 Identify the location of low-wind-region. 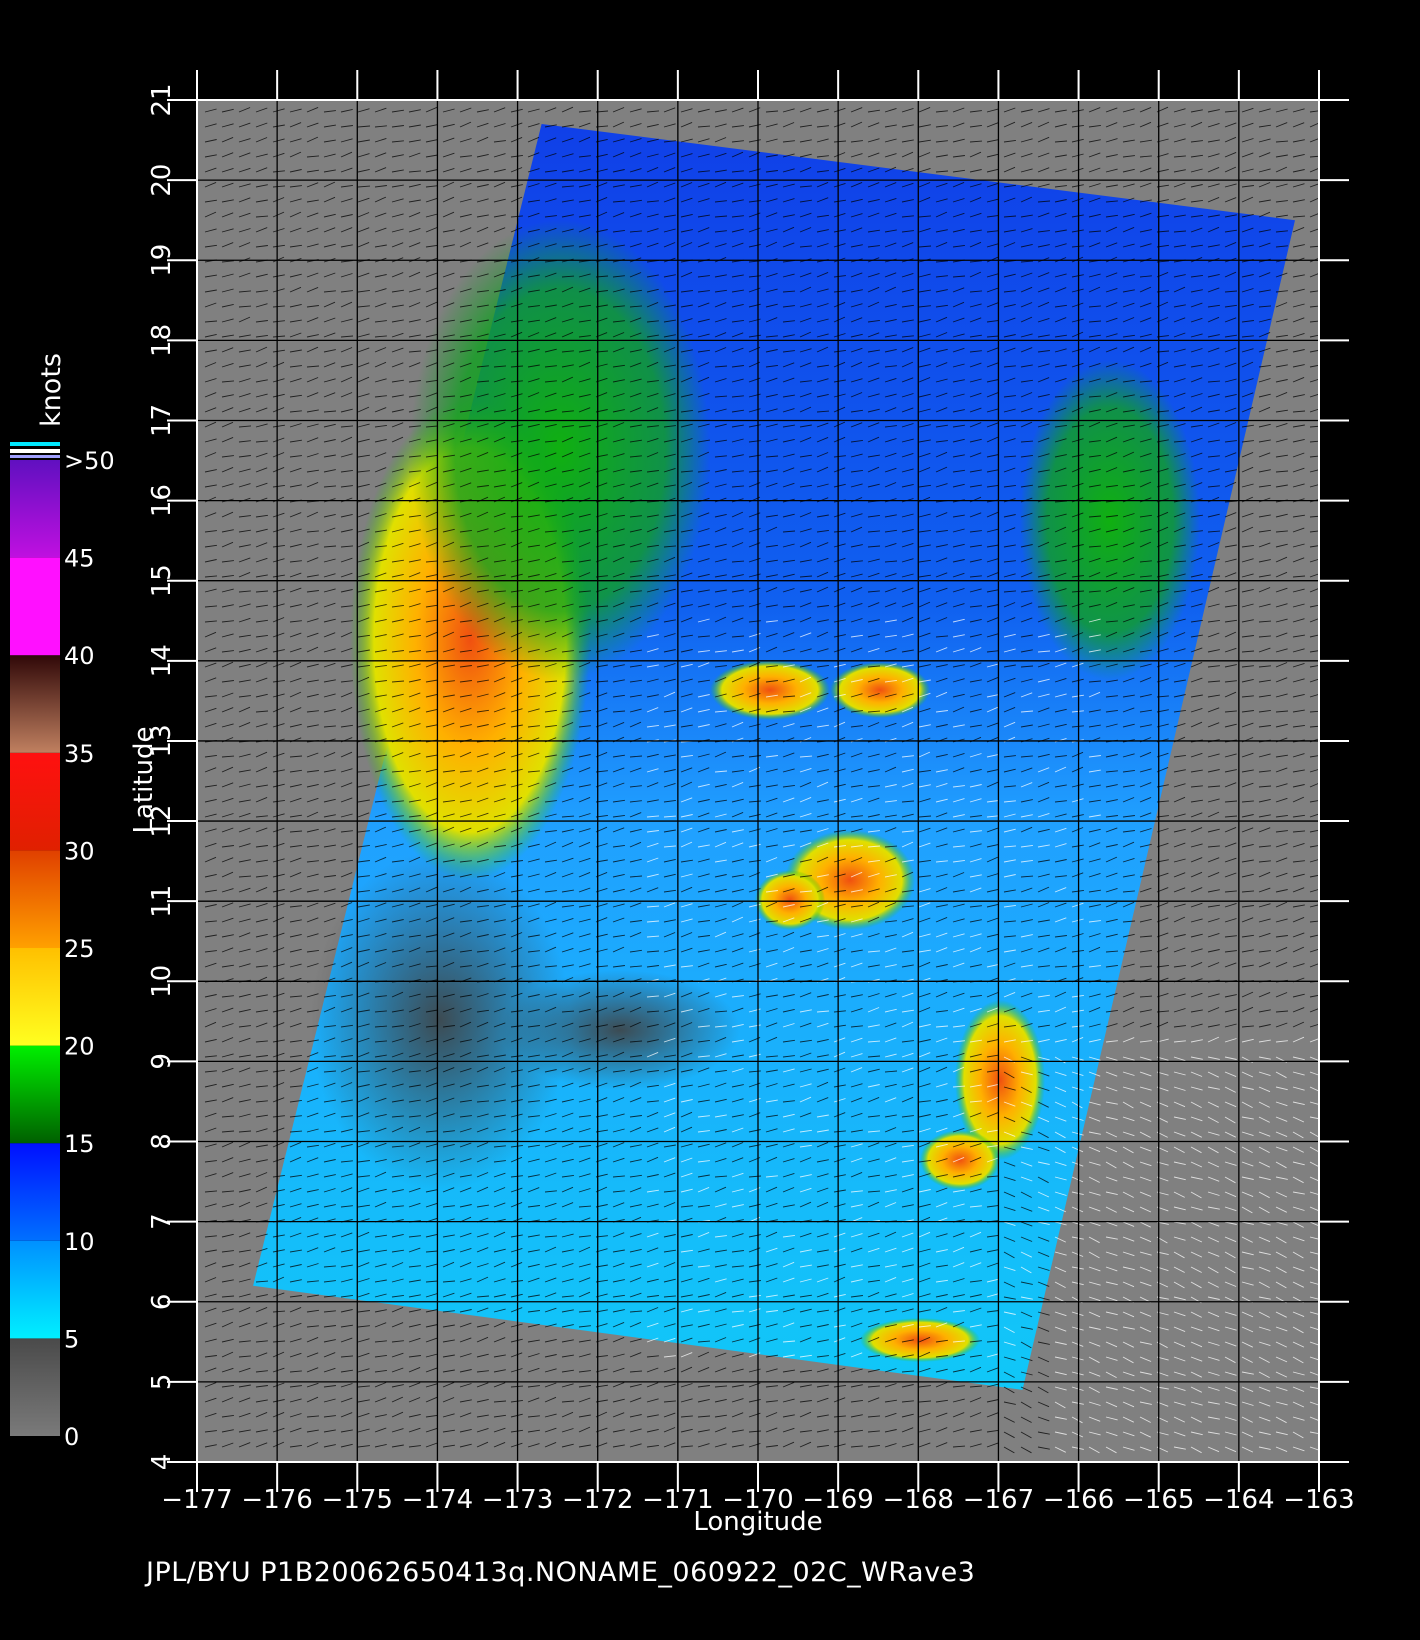
(620, 1030).